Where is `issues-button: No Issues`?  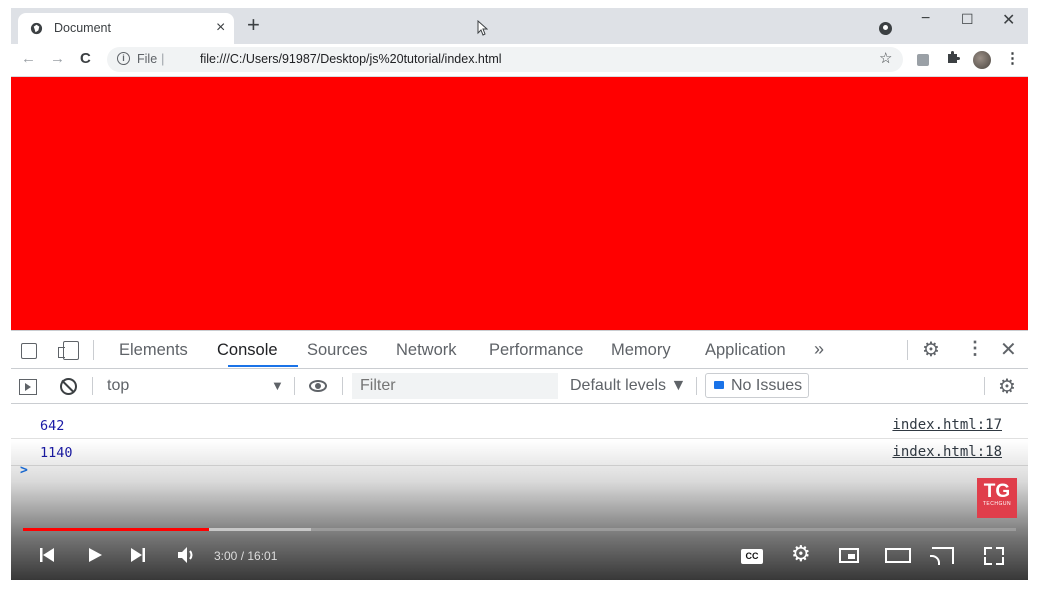 issues-button: No Issues is located at coordinates (757, 385).